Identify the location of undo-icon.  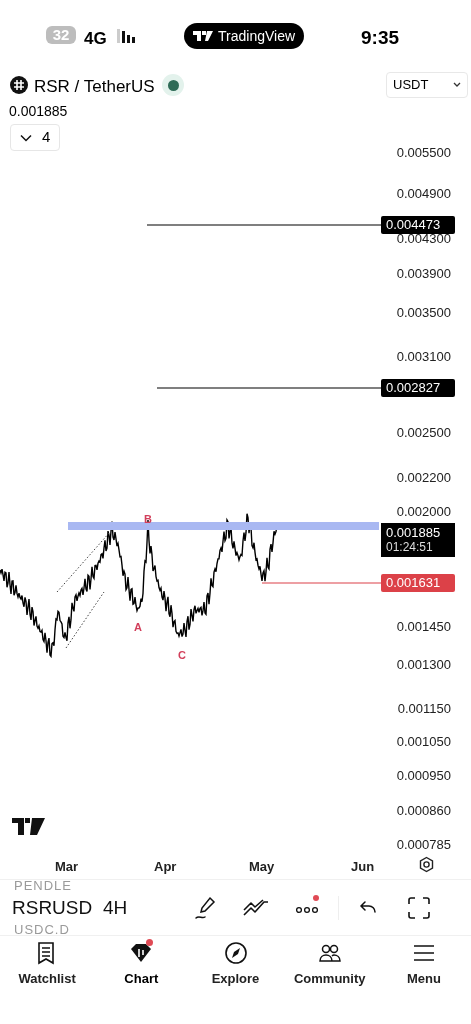
(368, 907).